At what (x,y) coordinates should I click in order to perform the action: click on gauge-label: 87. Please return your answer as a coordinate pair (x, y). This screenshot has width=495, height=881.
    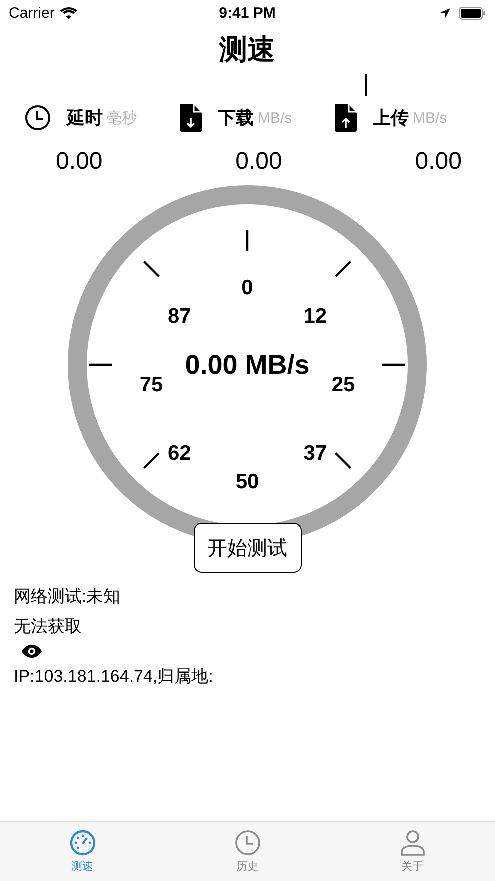
    Looking at the image, I should click on (180, 316).